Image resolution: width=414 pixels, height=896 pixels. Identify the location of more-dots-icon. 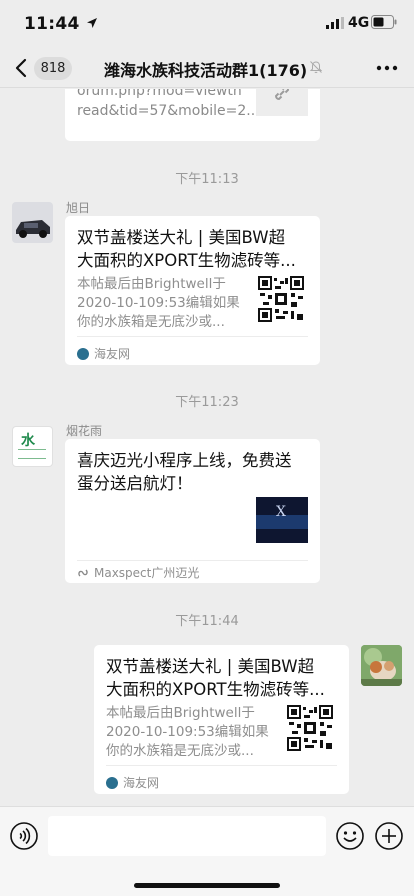
(387, 68).